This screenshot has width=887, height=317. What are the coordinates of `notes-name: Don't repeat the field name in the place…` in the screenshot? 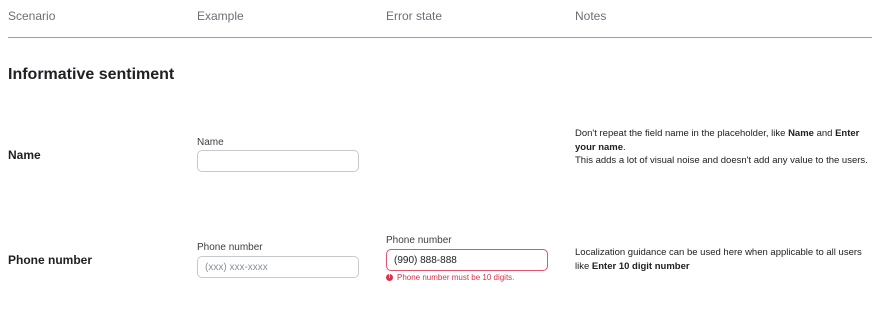 It's located at (721, 147).